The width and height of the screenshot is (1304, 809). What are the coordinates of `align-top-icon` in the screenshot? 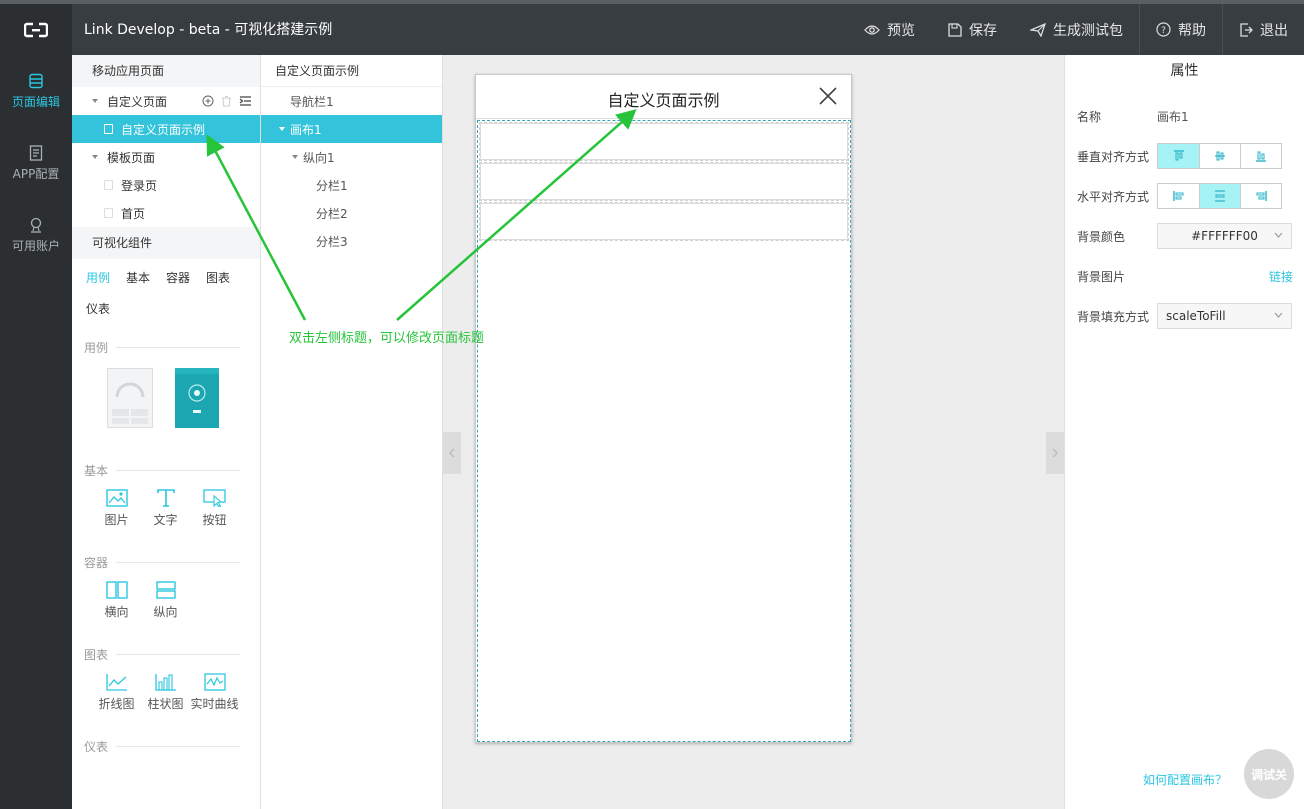 It's located at (1178, 155).